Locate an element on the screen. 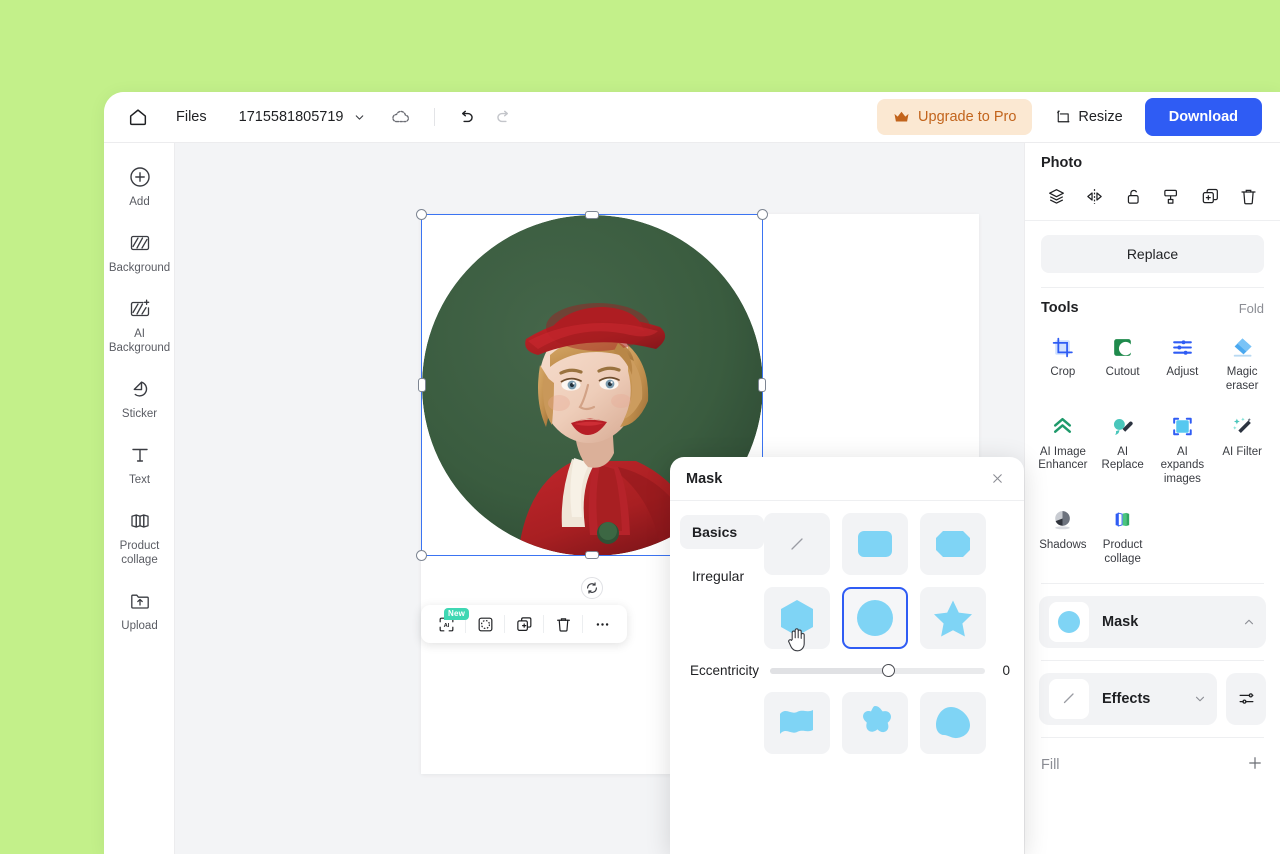  magic-eraser-icon is located at coordinates (1242, 347).